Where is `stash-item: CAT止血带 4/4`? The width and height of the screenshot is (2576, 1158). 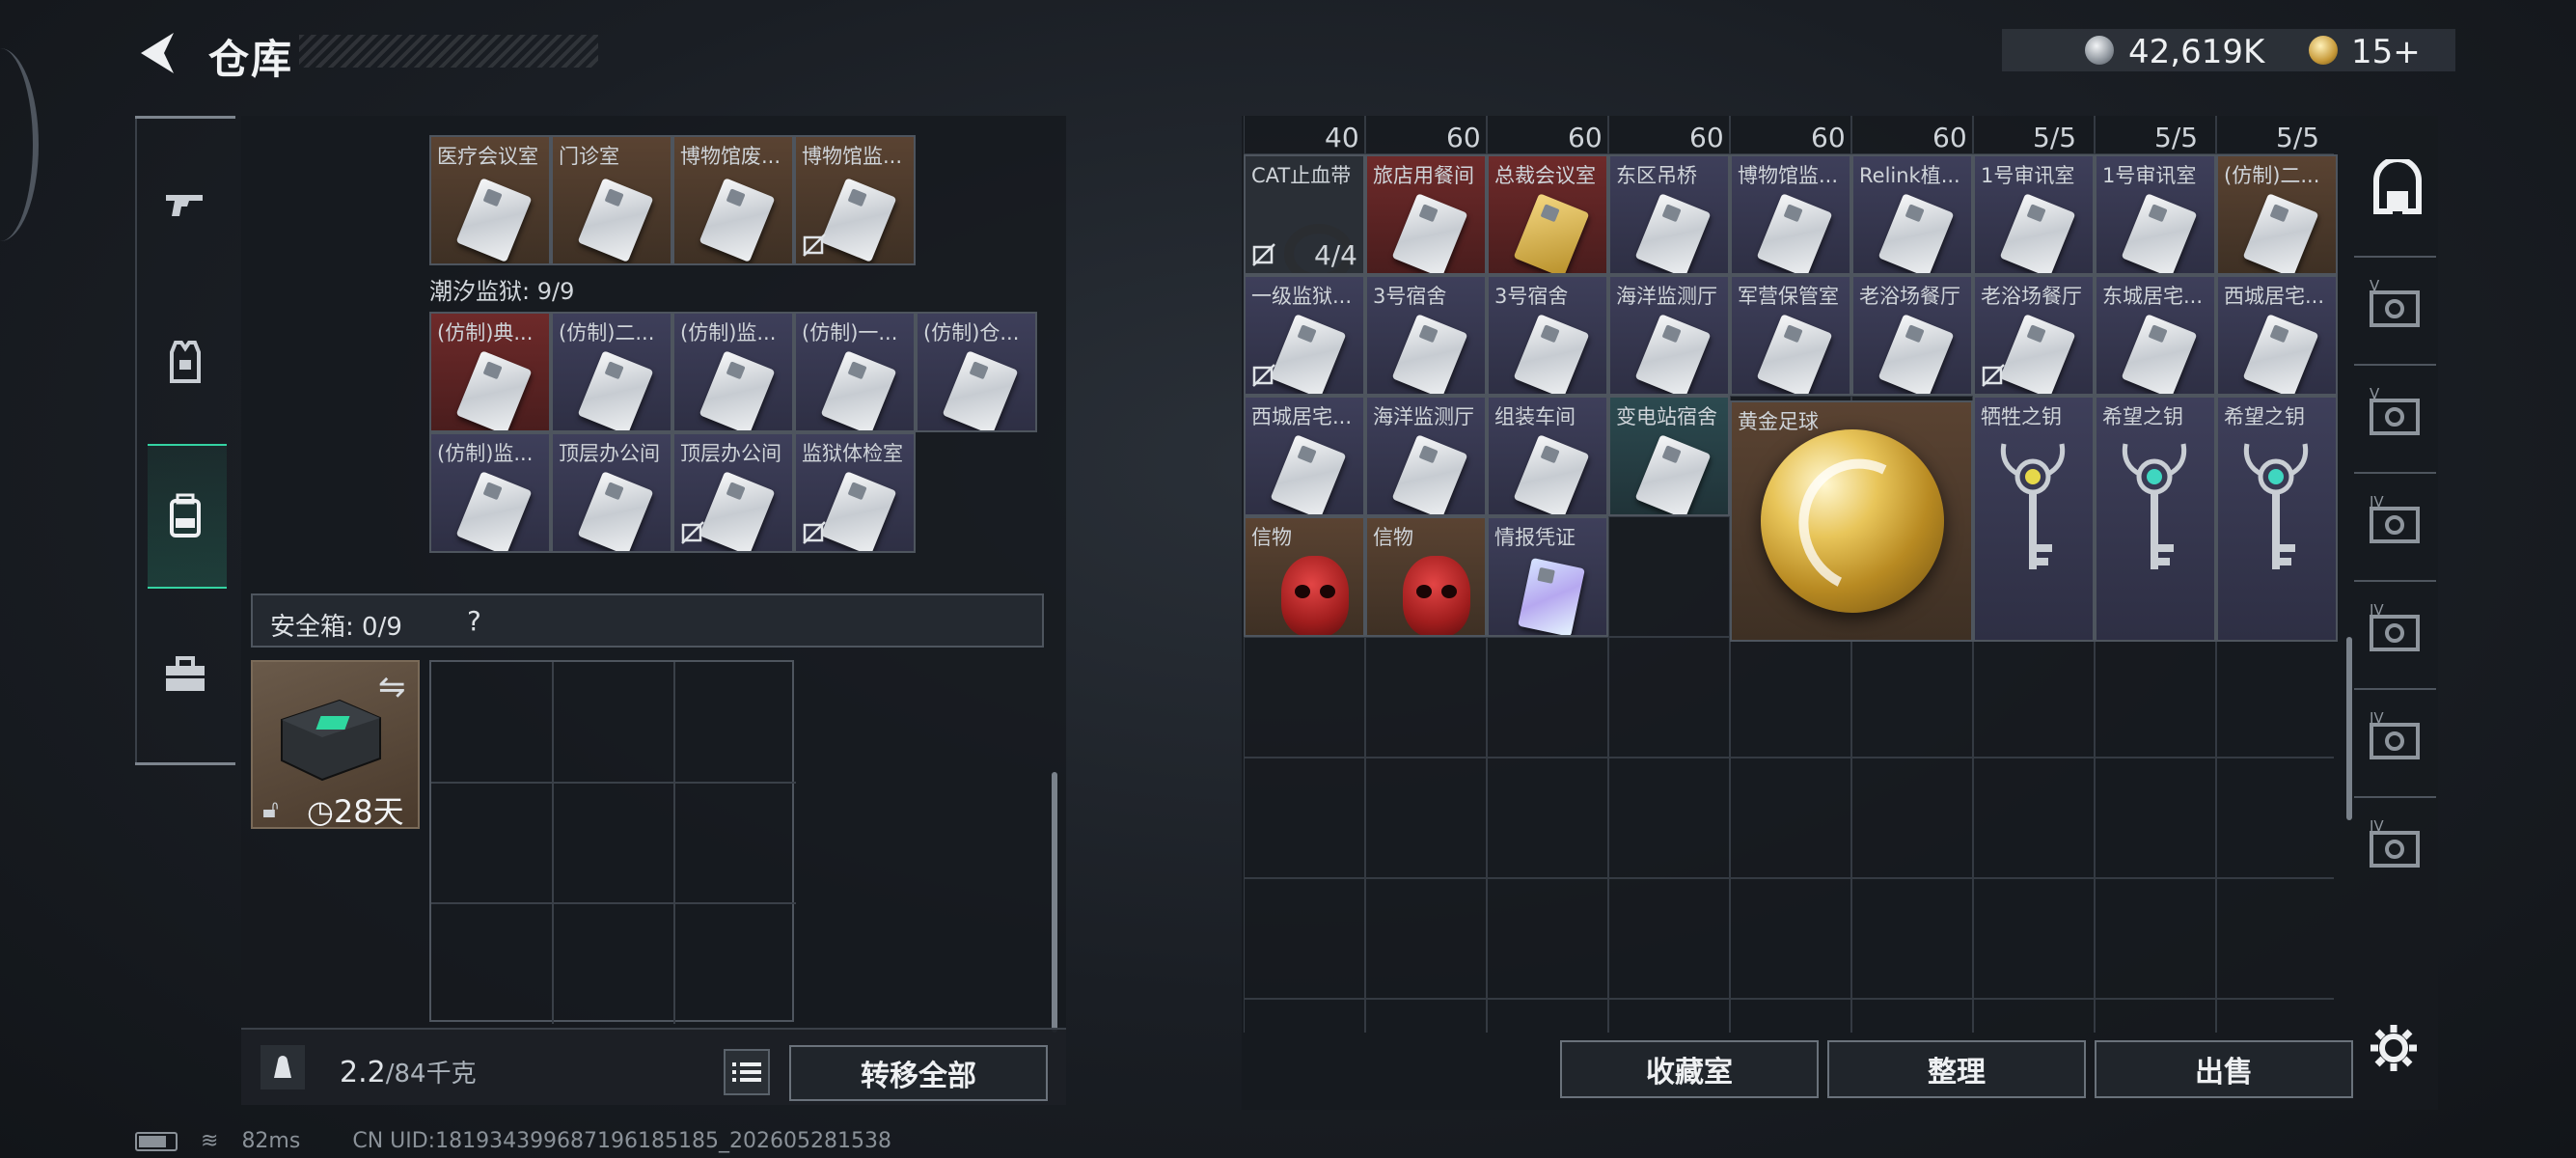
stash-item: CAT止血带 4/4 is located at coordinates (1305, 214).